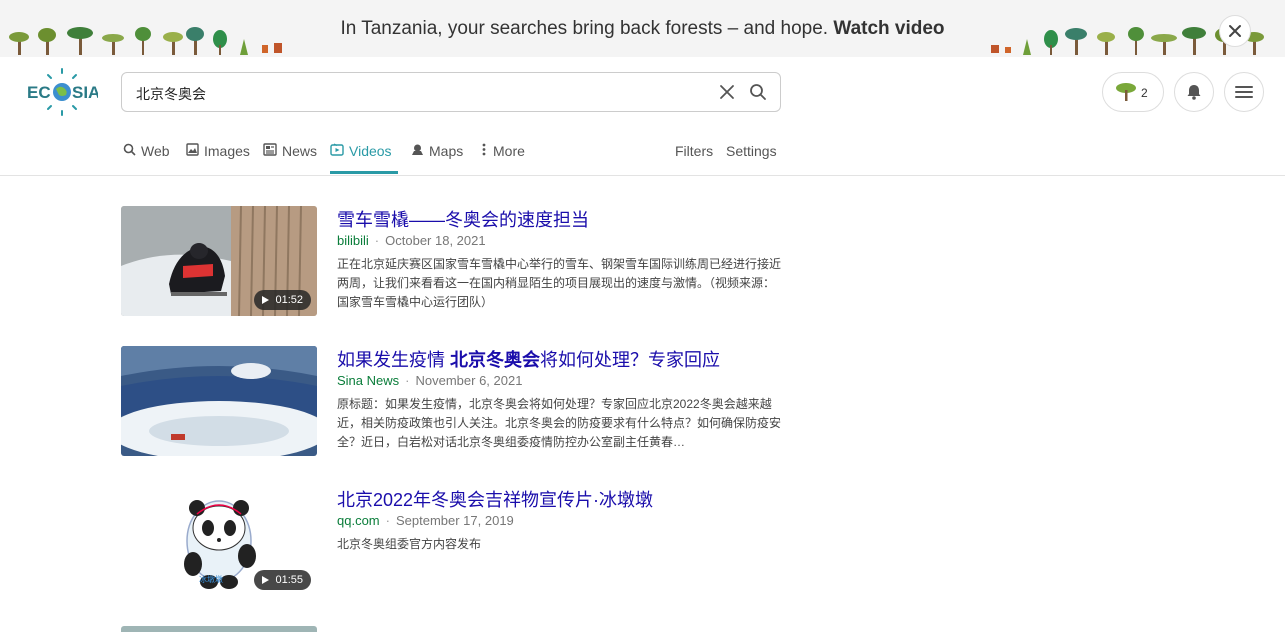 The height and width of the screenshot is (632, 1285). I want to click on close-icon, so click(1235, 31).